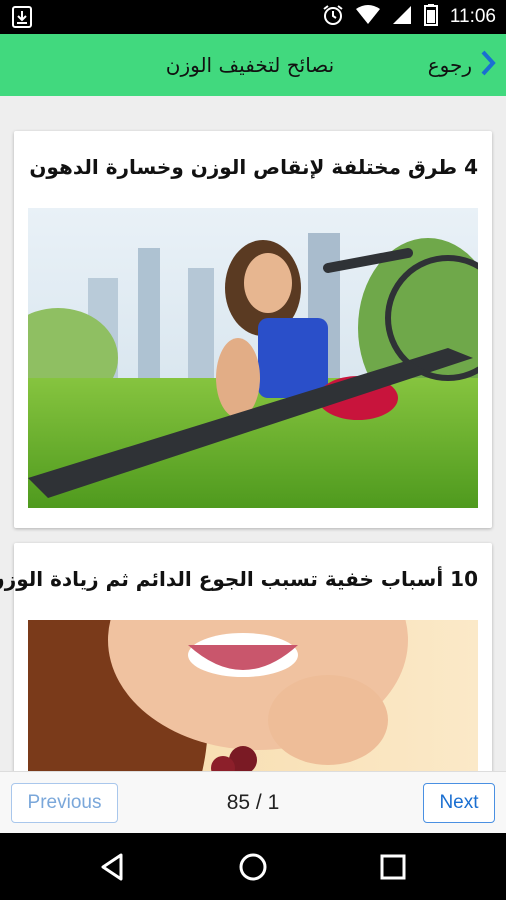 The image size is (506, 900). What do you see at coordinates (488, 65) in the screenshot?
I see `chevron-right-icon` at bounding box center [488, 65].